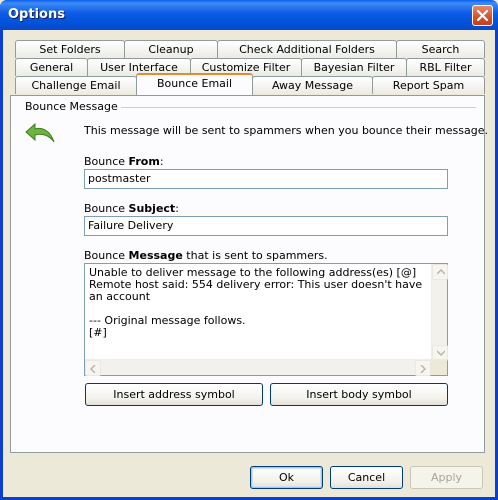 This screenshot has width=498, height=500. I want to click on bounce-from-input: postmaster, so click(266, 179).